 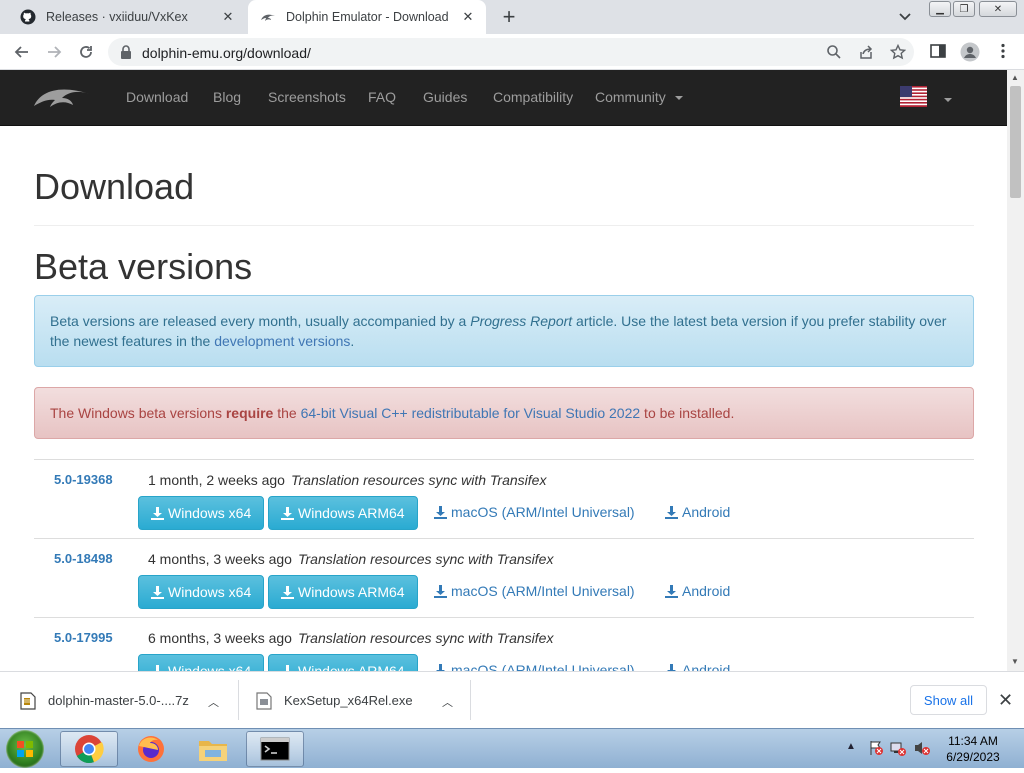 What do you see at coordinates (83, 558) in the screenshot?
I see `version-link: 5.0-18498` at bounding box center [83, 558].